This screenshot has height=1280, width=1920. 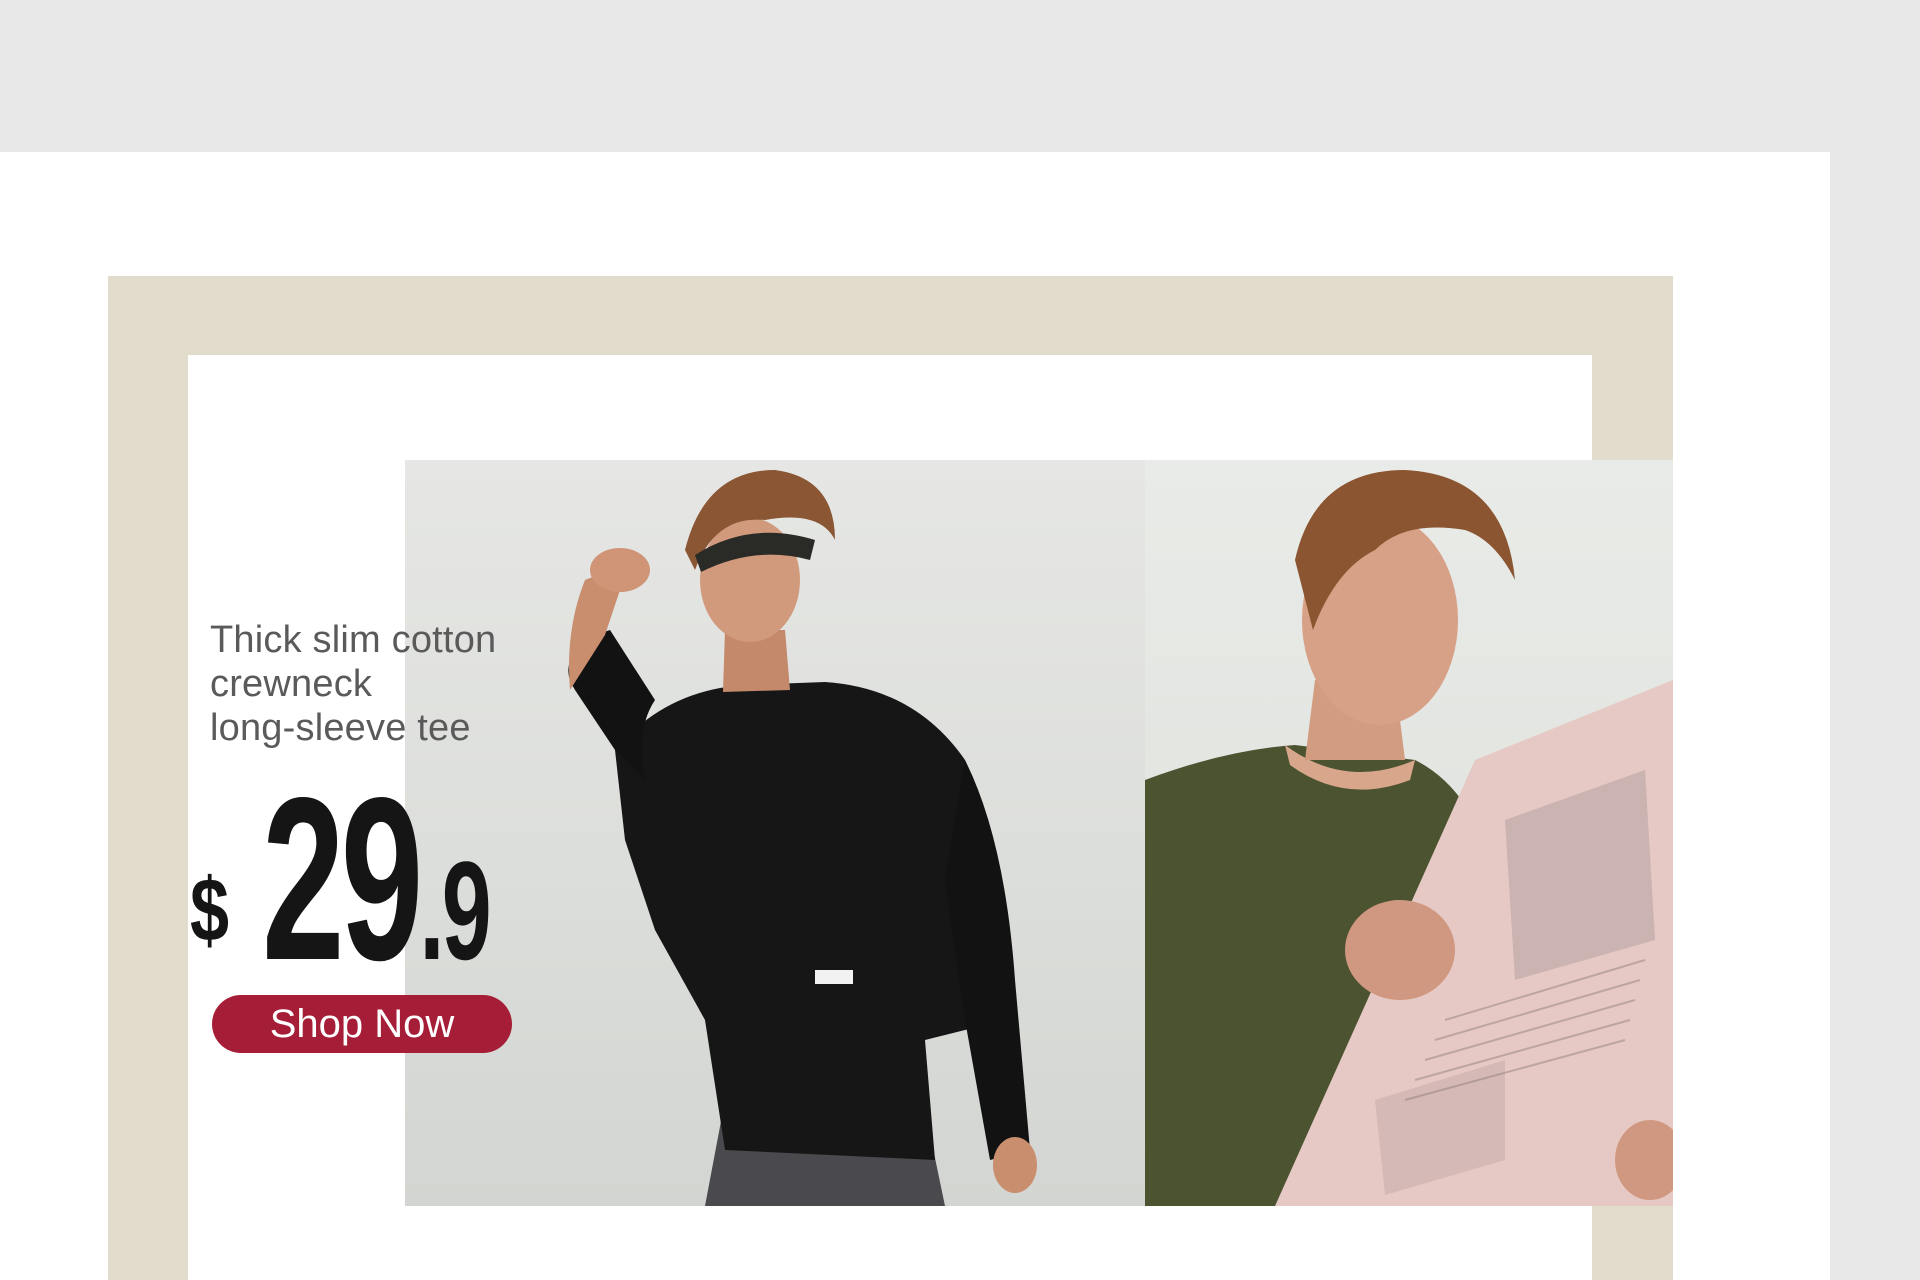 I want to click on price-amount: 29.9, so click(x=377, y=887).